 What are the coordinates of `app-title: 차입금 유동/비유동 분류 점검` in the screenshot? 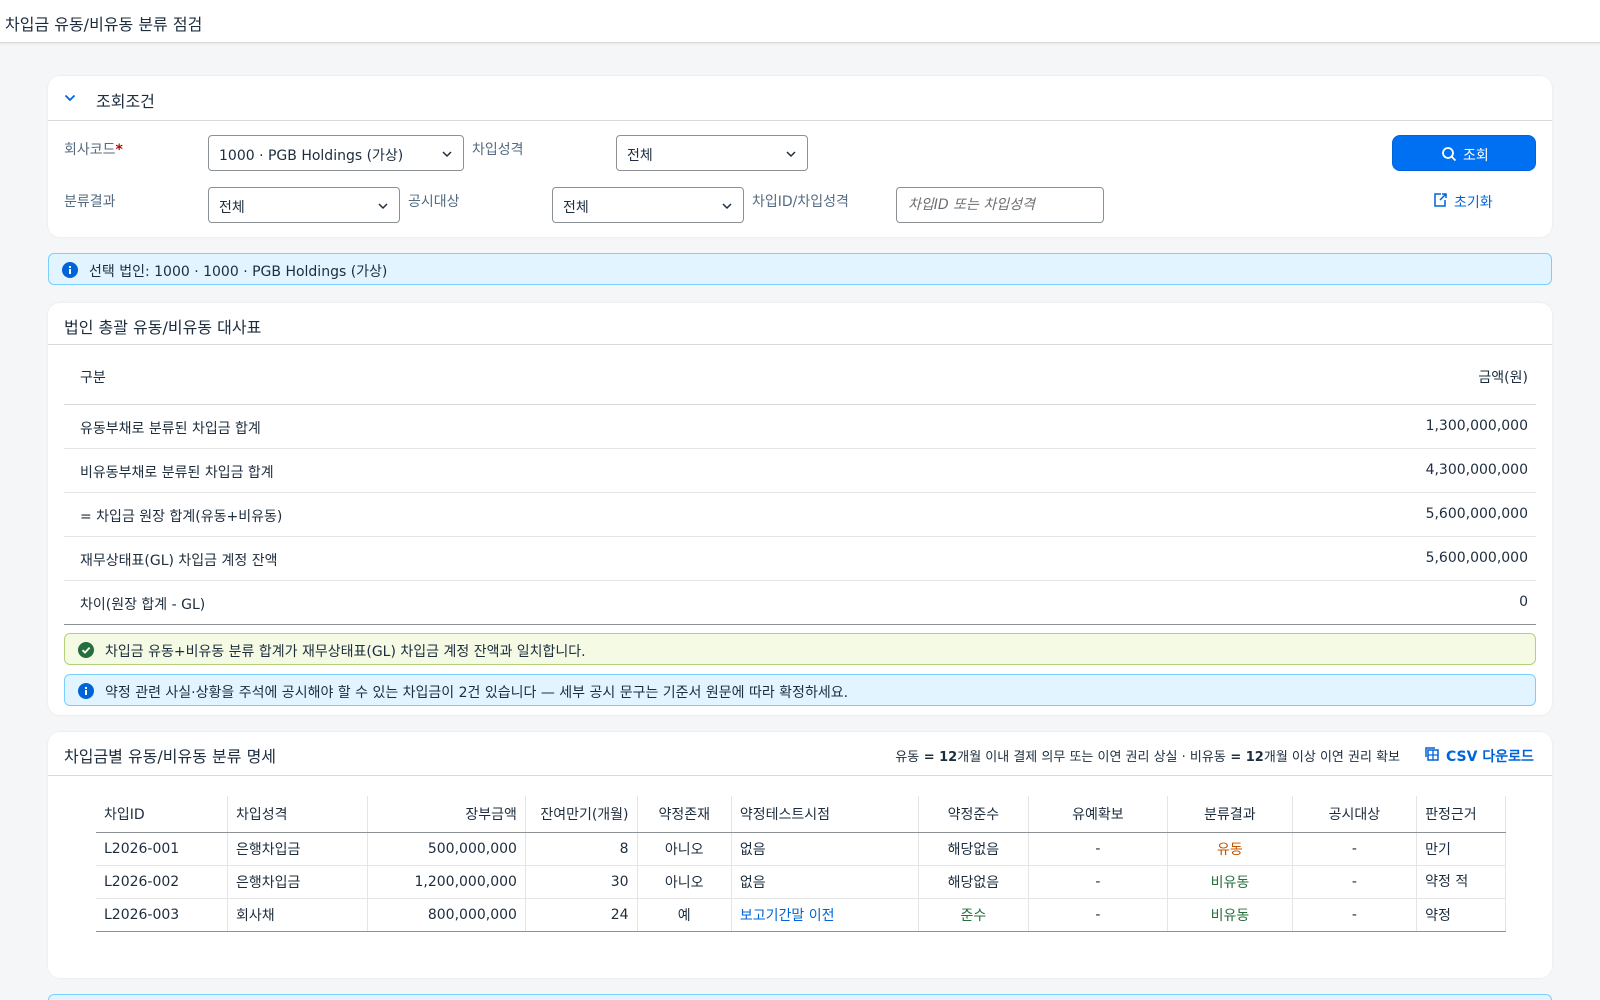 It's located at (104, 24).